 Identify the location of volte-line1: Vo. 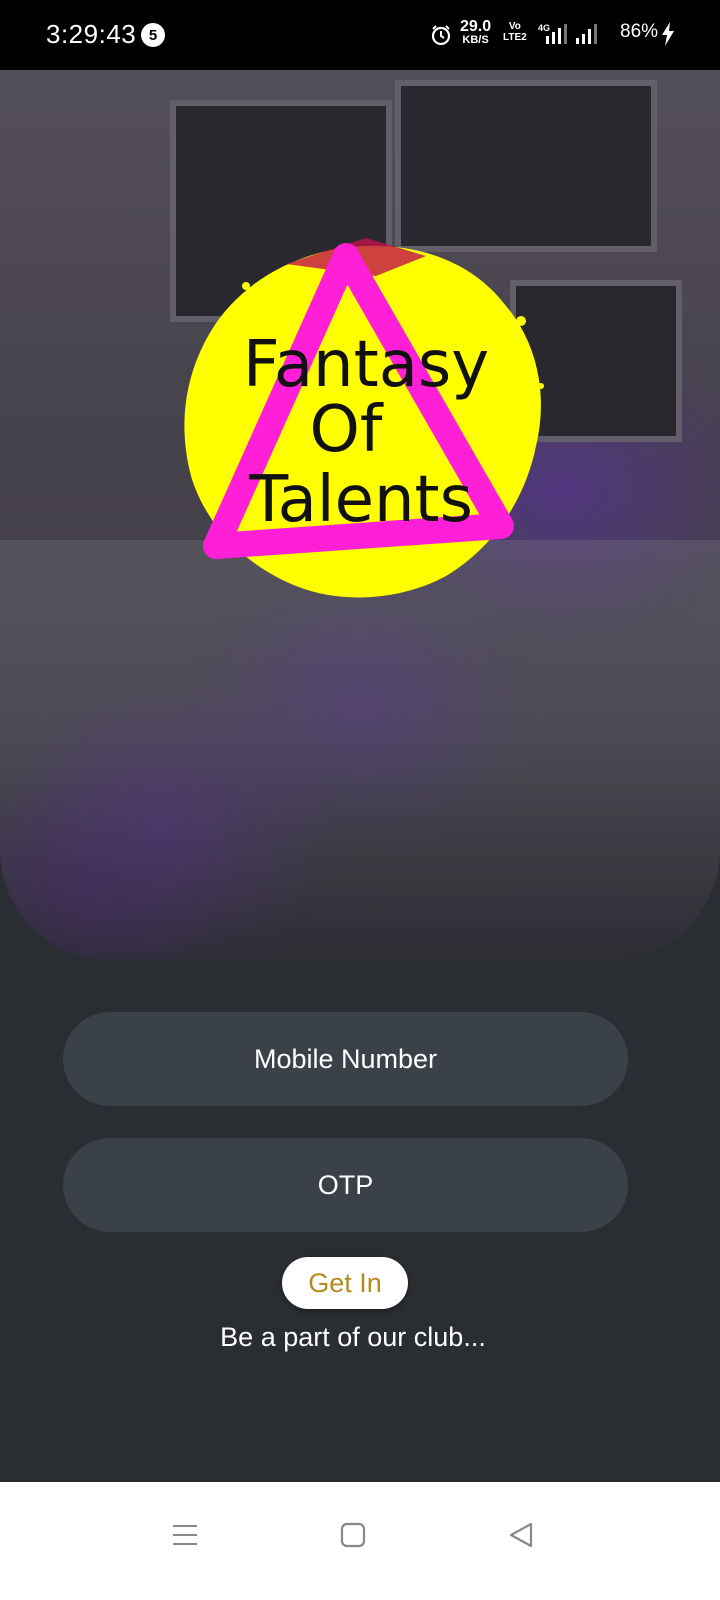
(514, 26).